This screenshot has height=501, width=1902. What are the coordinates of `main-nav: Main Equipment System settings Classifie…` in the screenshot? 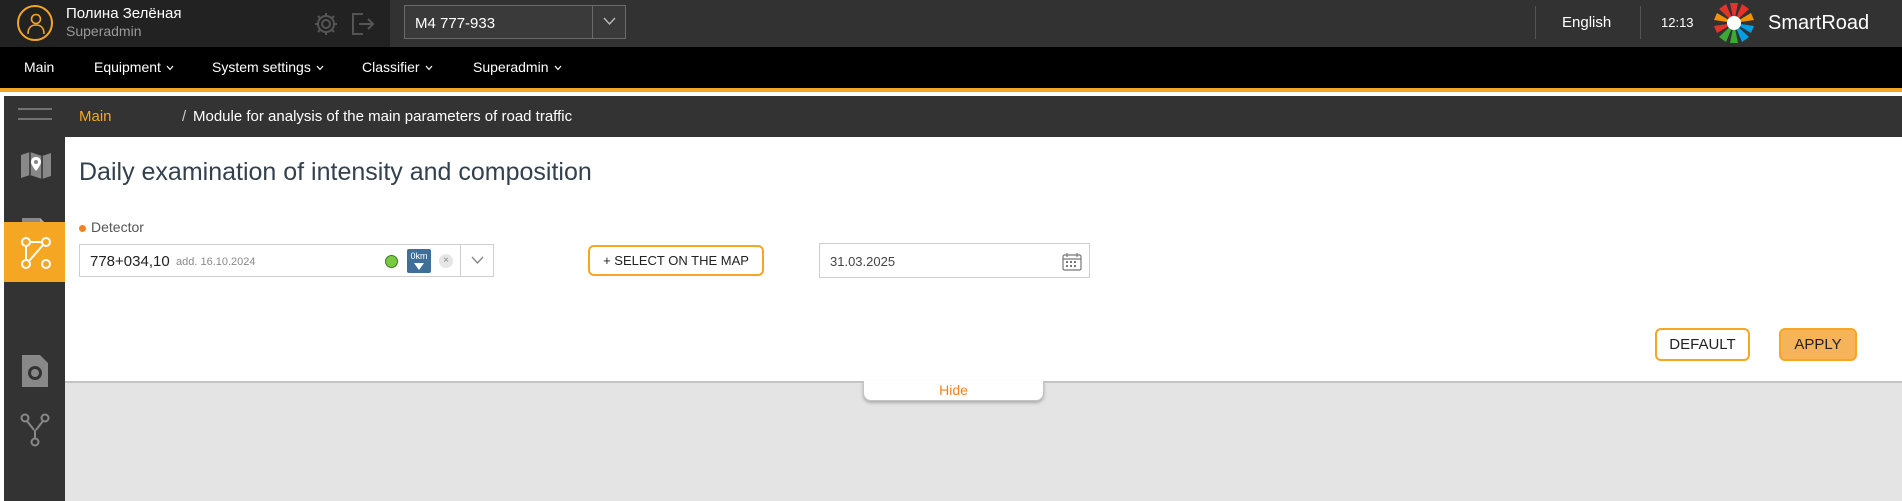 It's located at (951, 69).